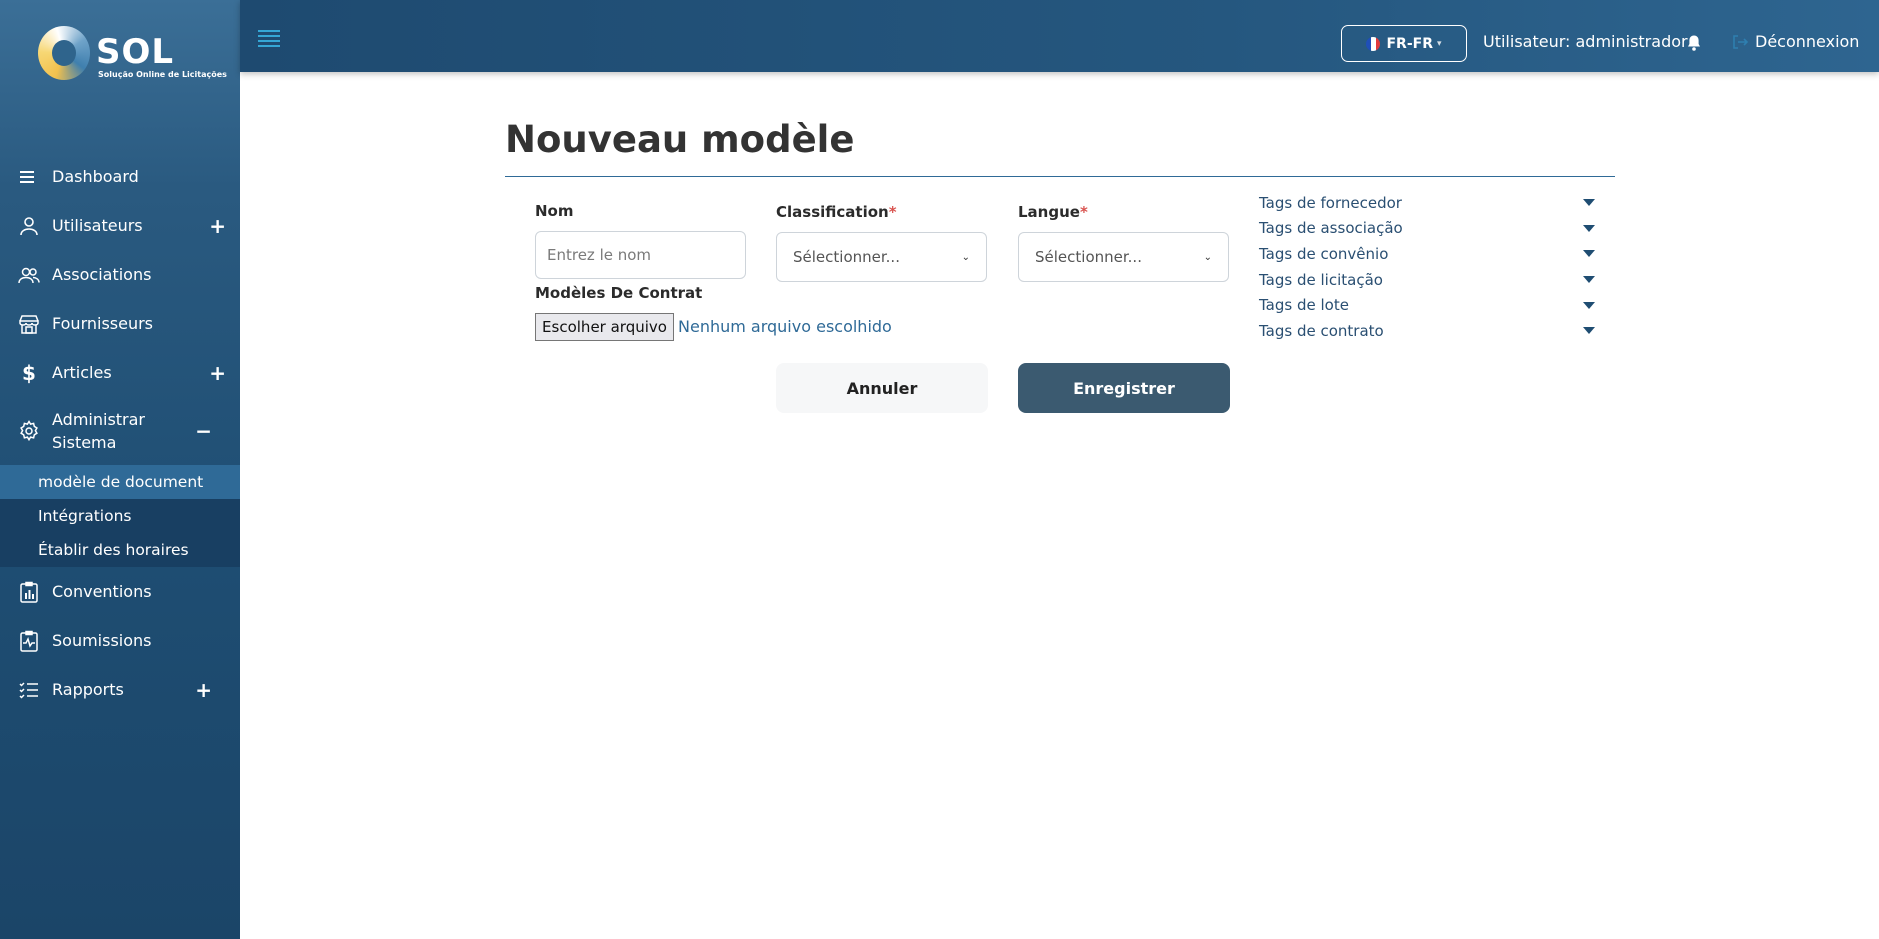  What do you see at coordinates (102, 591) in the screenshot?
I see `sidebar-item-label: Conventions` at bounding box center [102, 591].